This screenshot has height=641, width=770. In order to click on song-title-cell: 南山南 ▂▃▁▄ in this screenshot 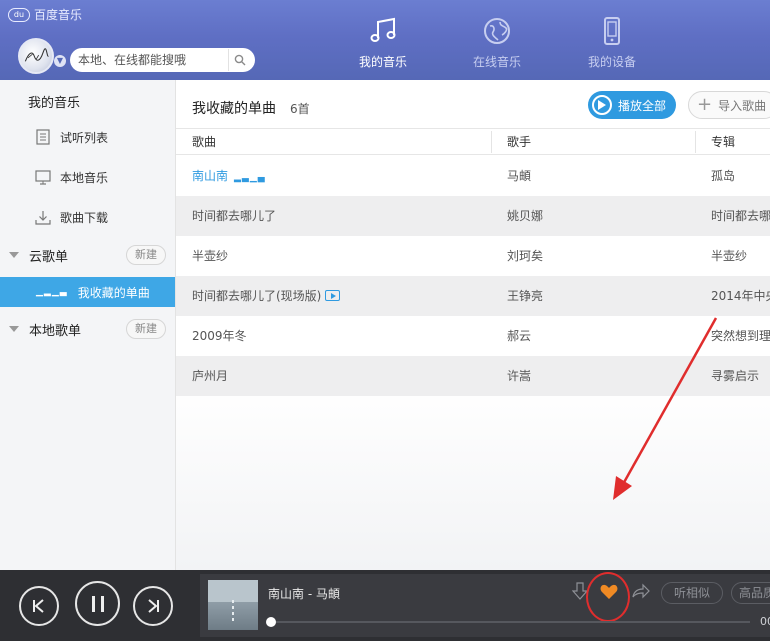, I will do `click(342, 176)`.